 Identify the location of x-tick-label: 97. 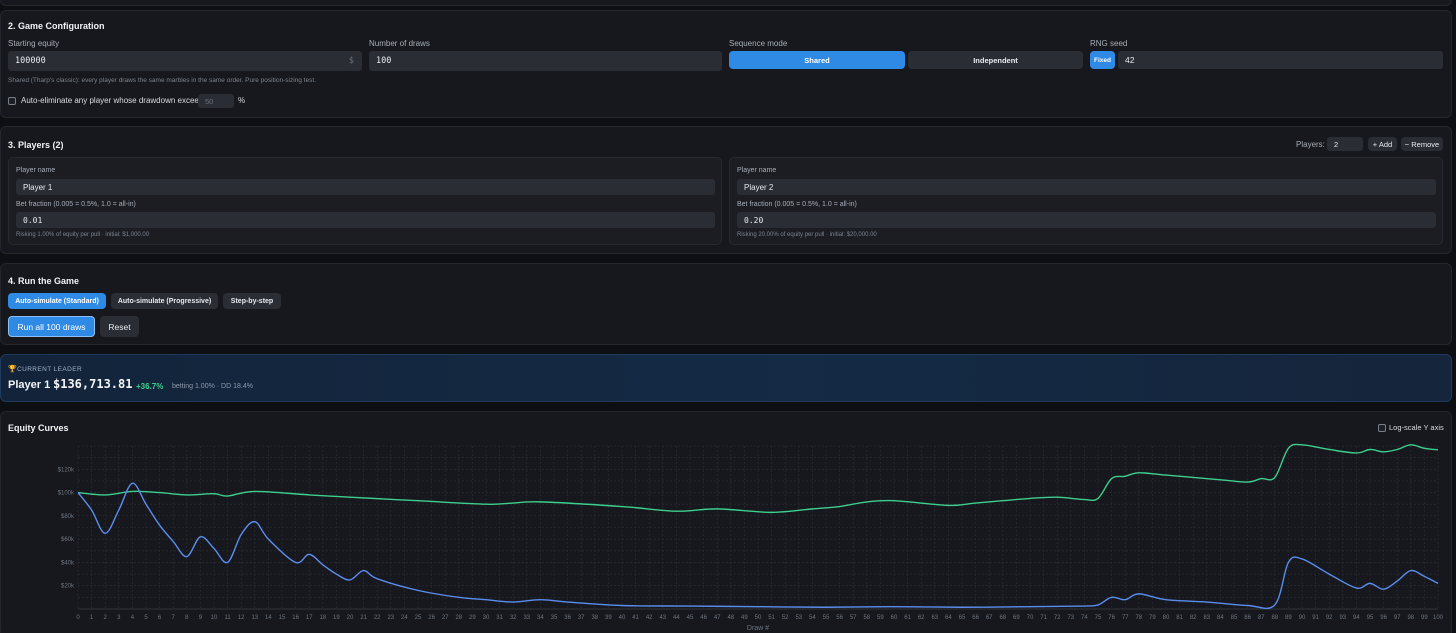
(1397, 618).